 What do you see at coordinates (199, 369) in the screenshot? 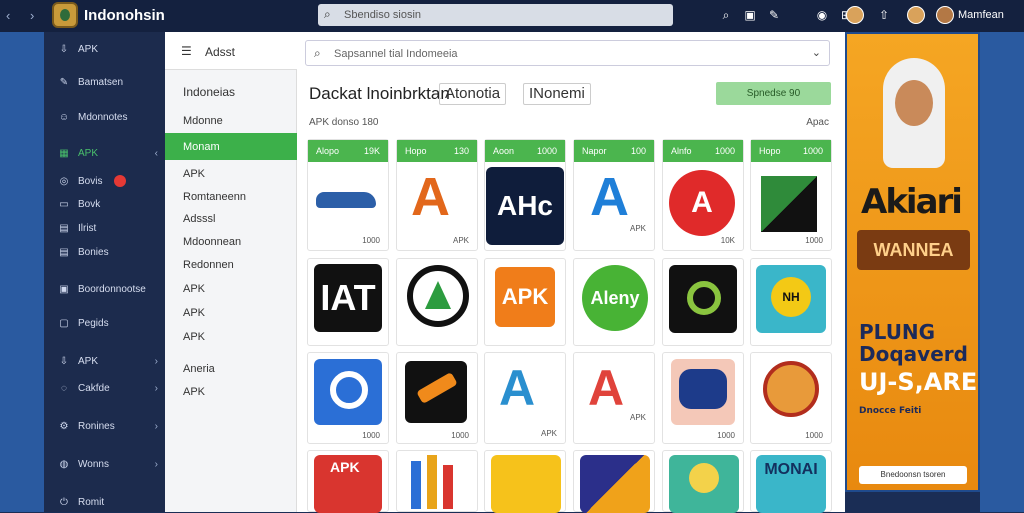
I see `category-item: Aneria` at bounding box center [199, 369].